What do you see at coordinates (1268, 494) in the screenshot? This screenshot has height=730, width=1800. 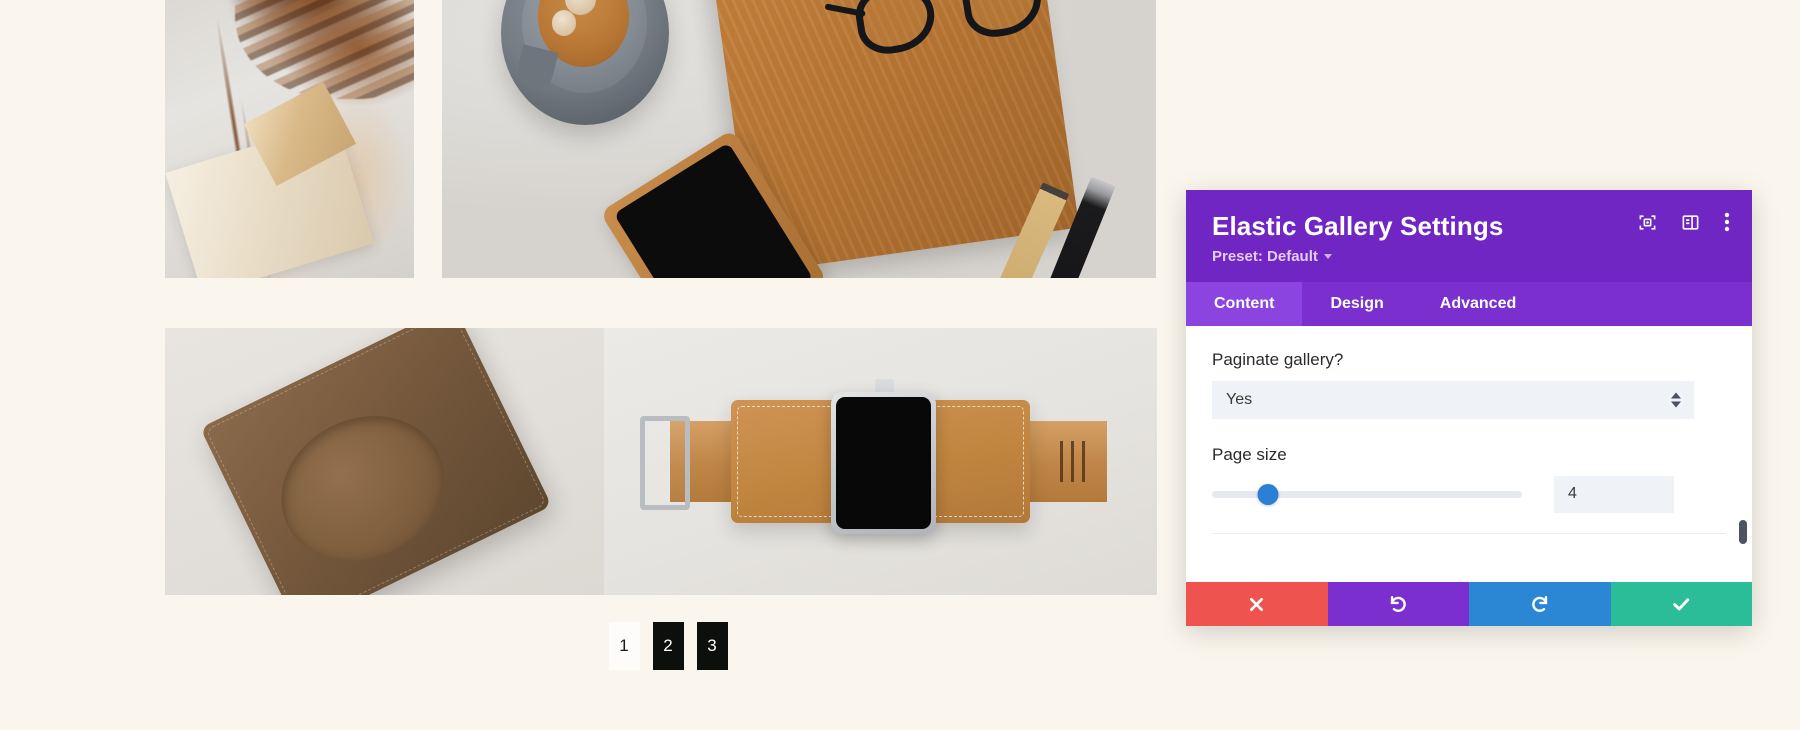 I see `slider-thumb` at bounding box center [1268, 494].